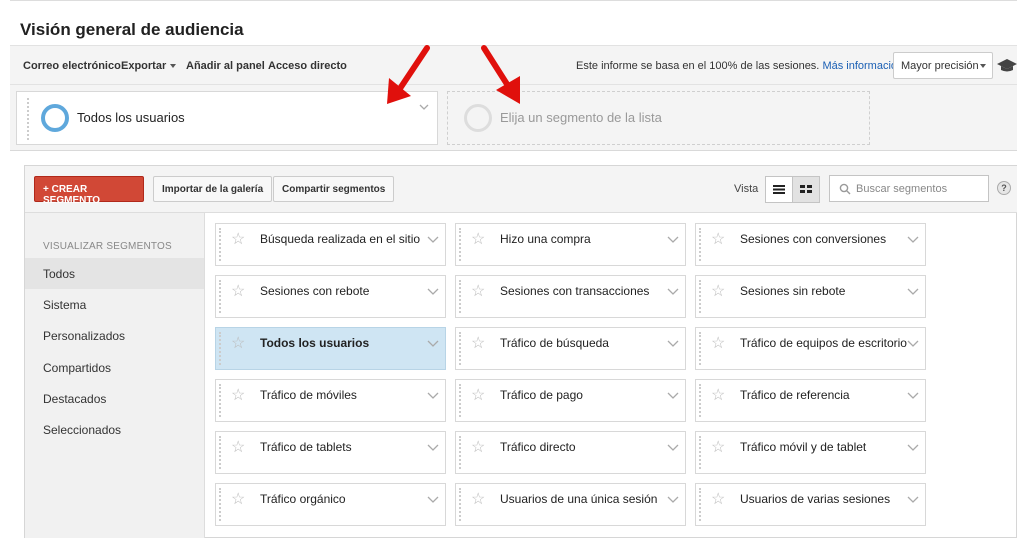 This screenshot has width=1017, height=538. I want to click on sidebar-item-seleccionados: Seleccionados, so click(114, 429).